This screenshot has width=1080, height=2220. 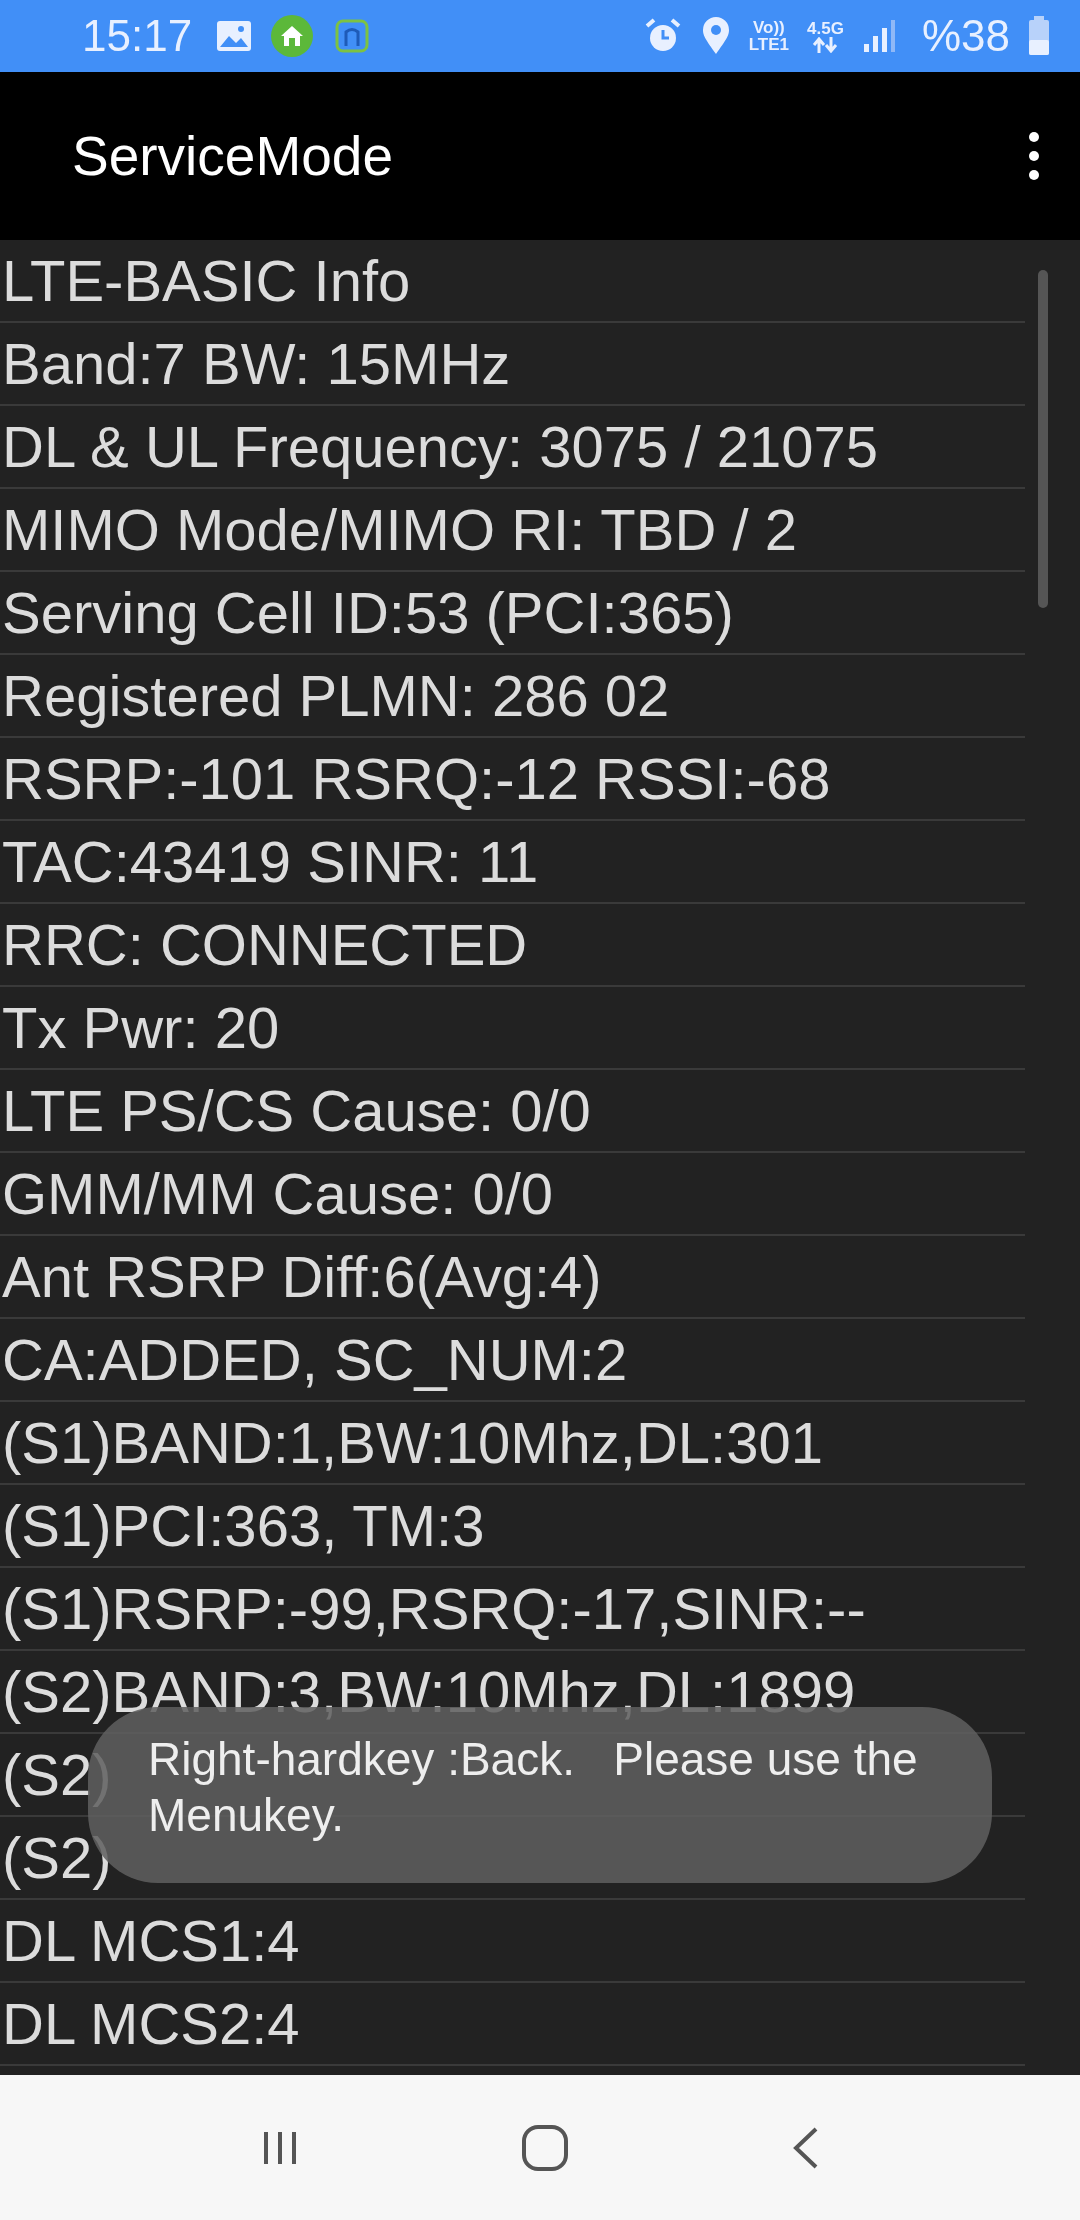 I want to click on info-line: DL MCS2:4, so click(x=151, y=2023).